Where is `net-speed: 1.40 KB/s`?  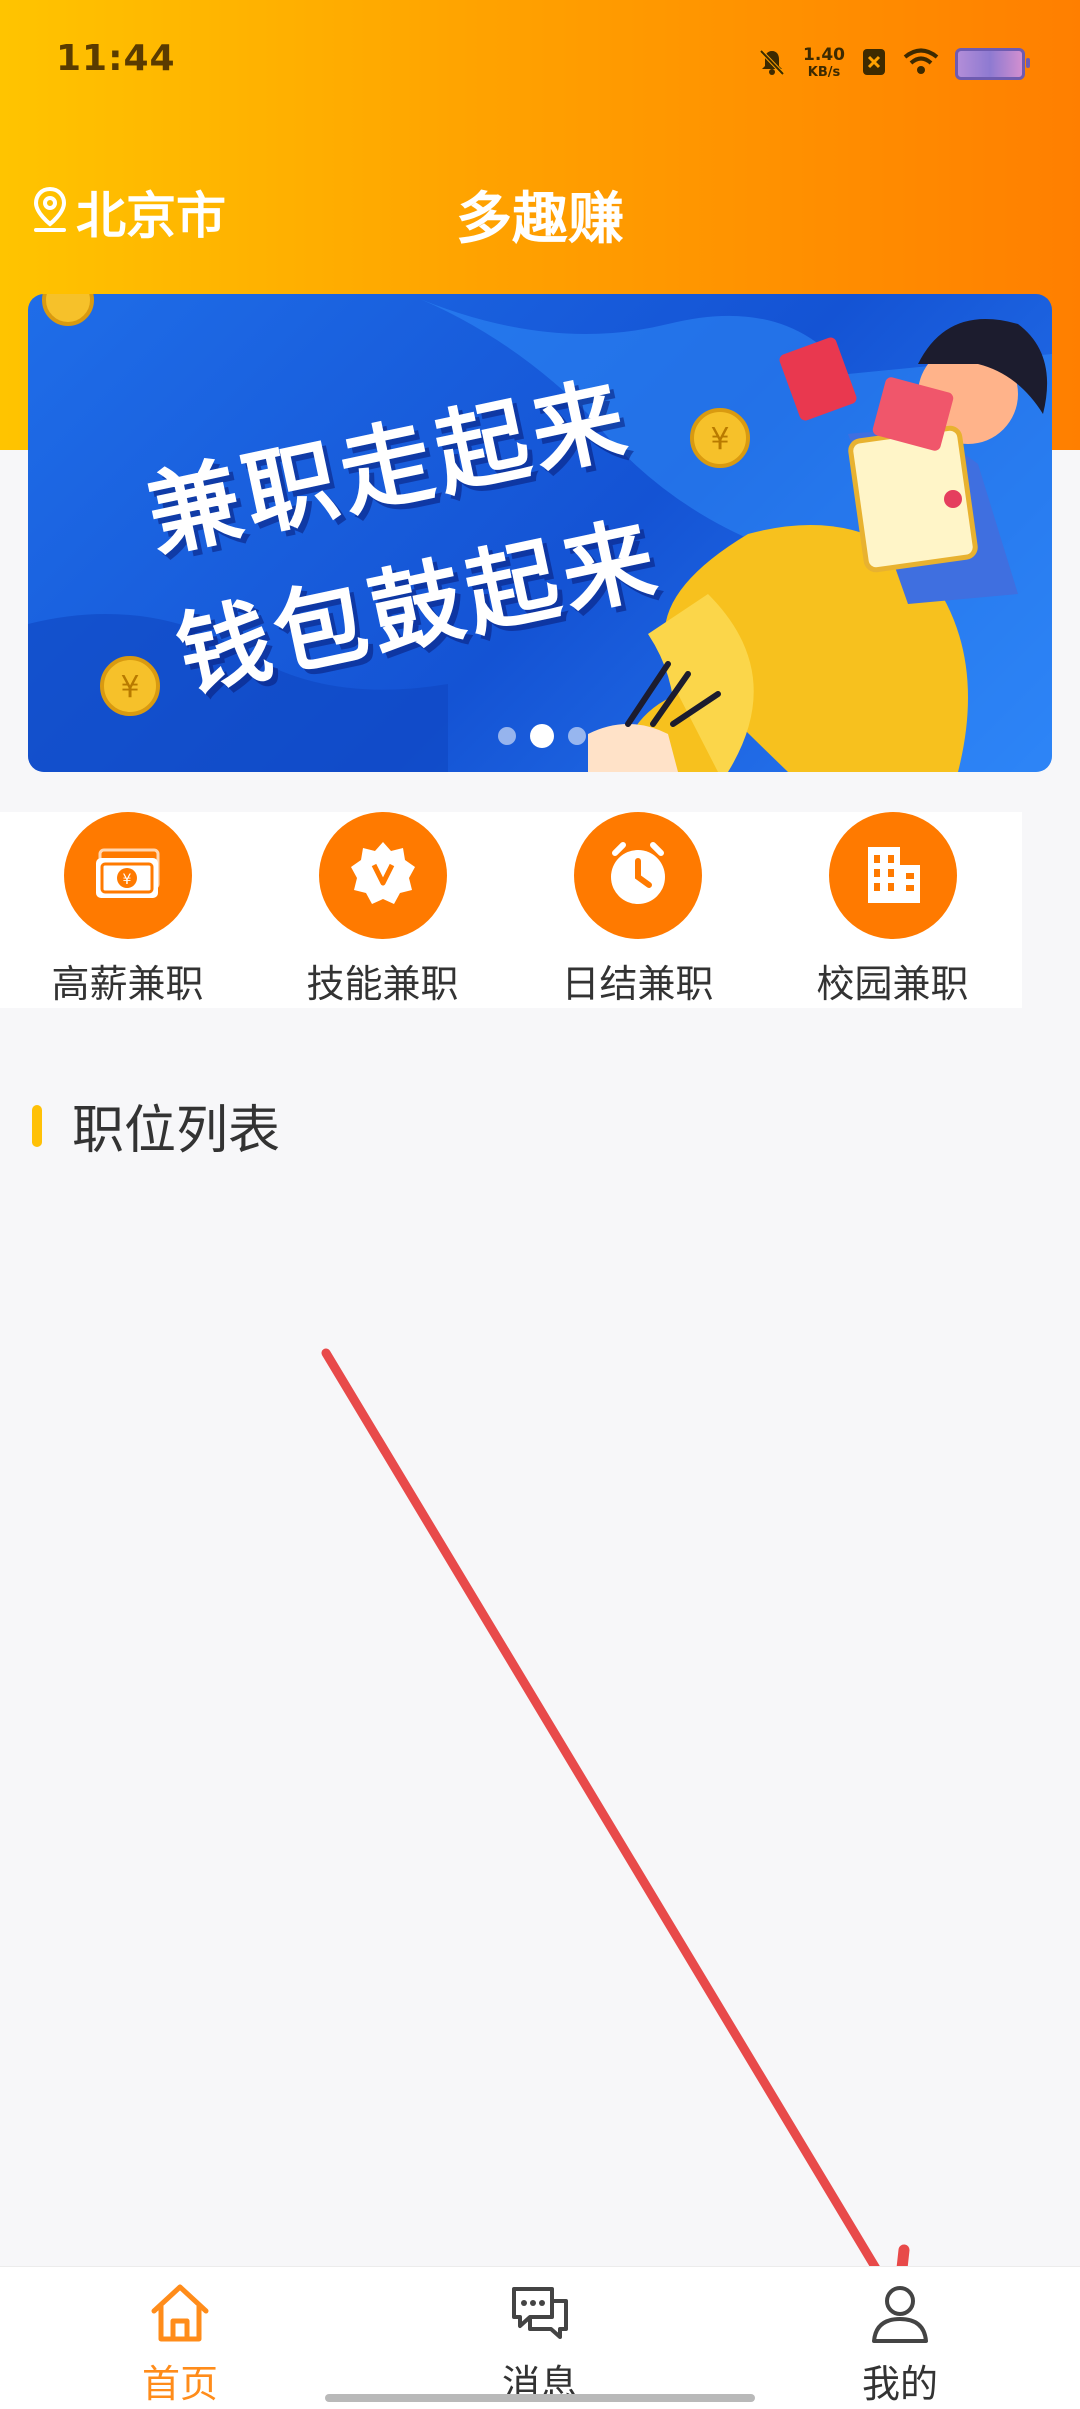 net-speed: 1.40 KB/s is located at coordinates (824, 64).